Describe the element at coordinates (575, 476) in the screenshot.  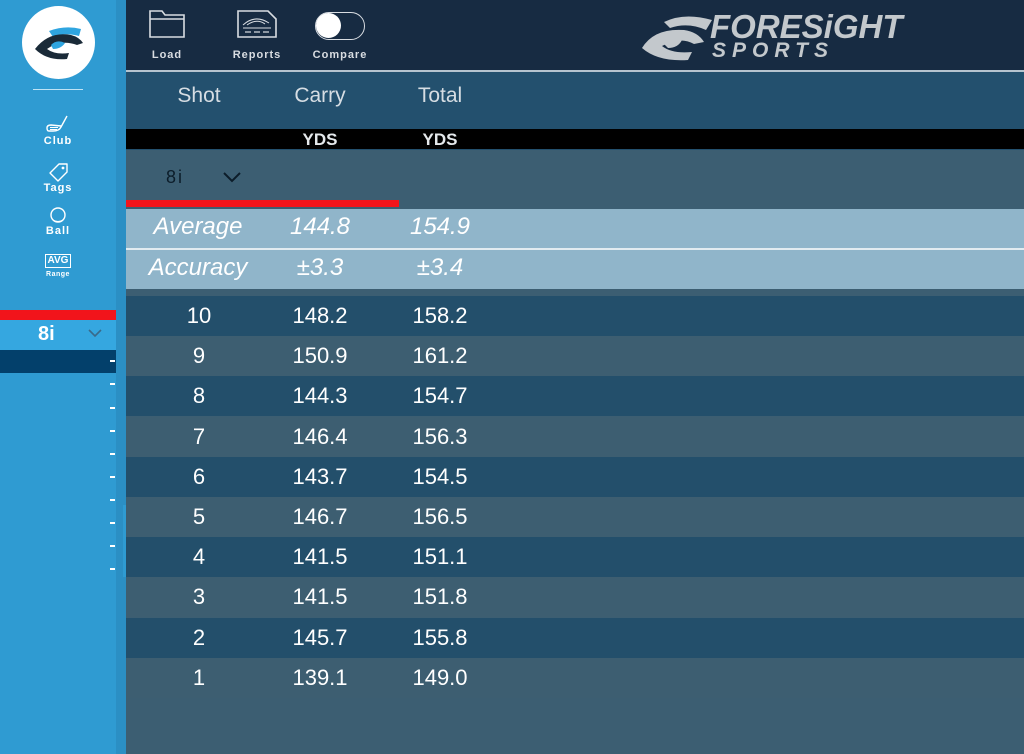
I see `table-row: 6 143.7 154.5` at that location.